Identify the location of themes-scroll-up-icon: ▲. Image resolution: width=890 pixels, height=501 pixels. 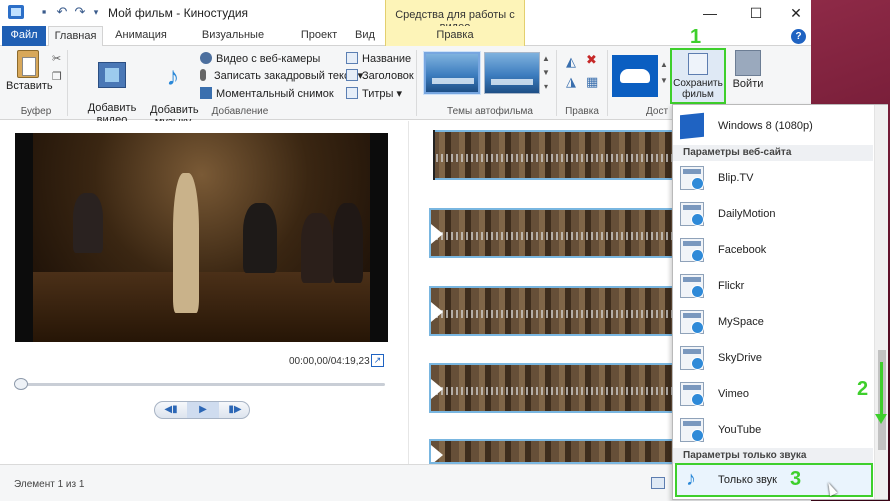
(546, 59).